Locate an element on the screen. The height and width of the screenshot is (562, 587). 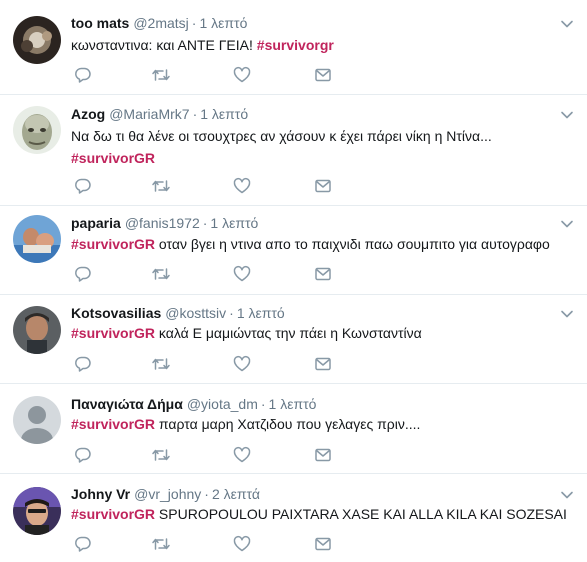
tweet-header: too mats @2matsj · 1 λεπτό is located at coordinates (314, 23).